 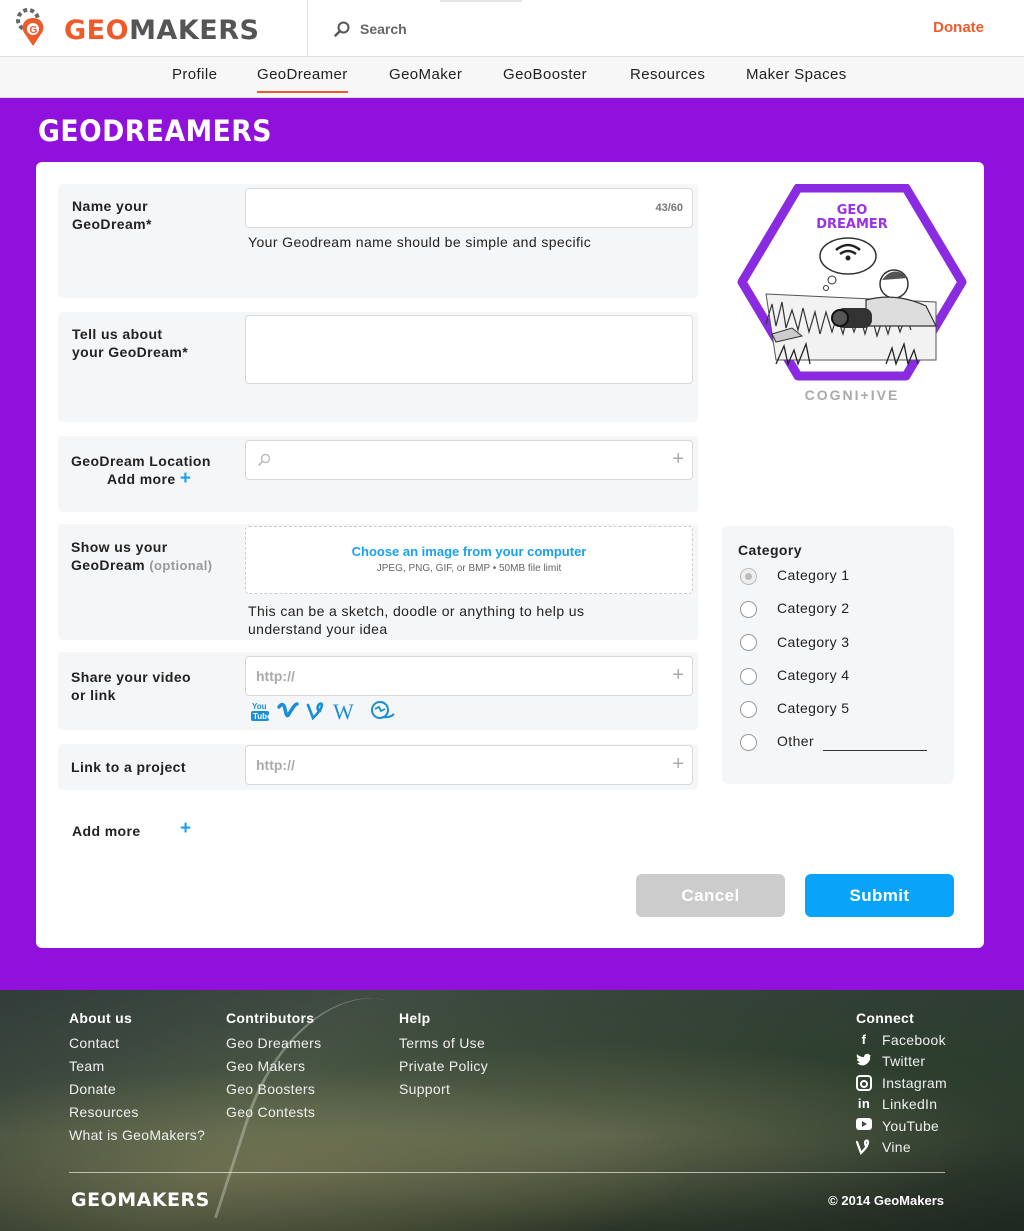 What do you see at coordinates (131, 686) in the screenshot?
I see `video-label: Share your video or link` at bounding box center [131, 686].